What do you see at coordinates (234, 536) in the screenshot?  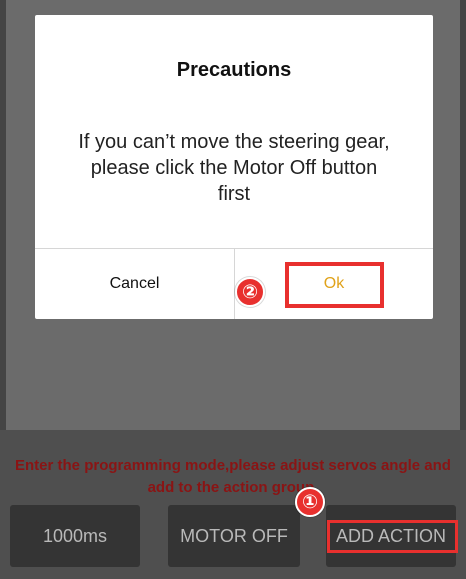 I see `motor-off-button: MOTOR OFF` at bounding box center [234, 536].